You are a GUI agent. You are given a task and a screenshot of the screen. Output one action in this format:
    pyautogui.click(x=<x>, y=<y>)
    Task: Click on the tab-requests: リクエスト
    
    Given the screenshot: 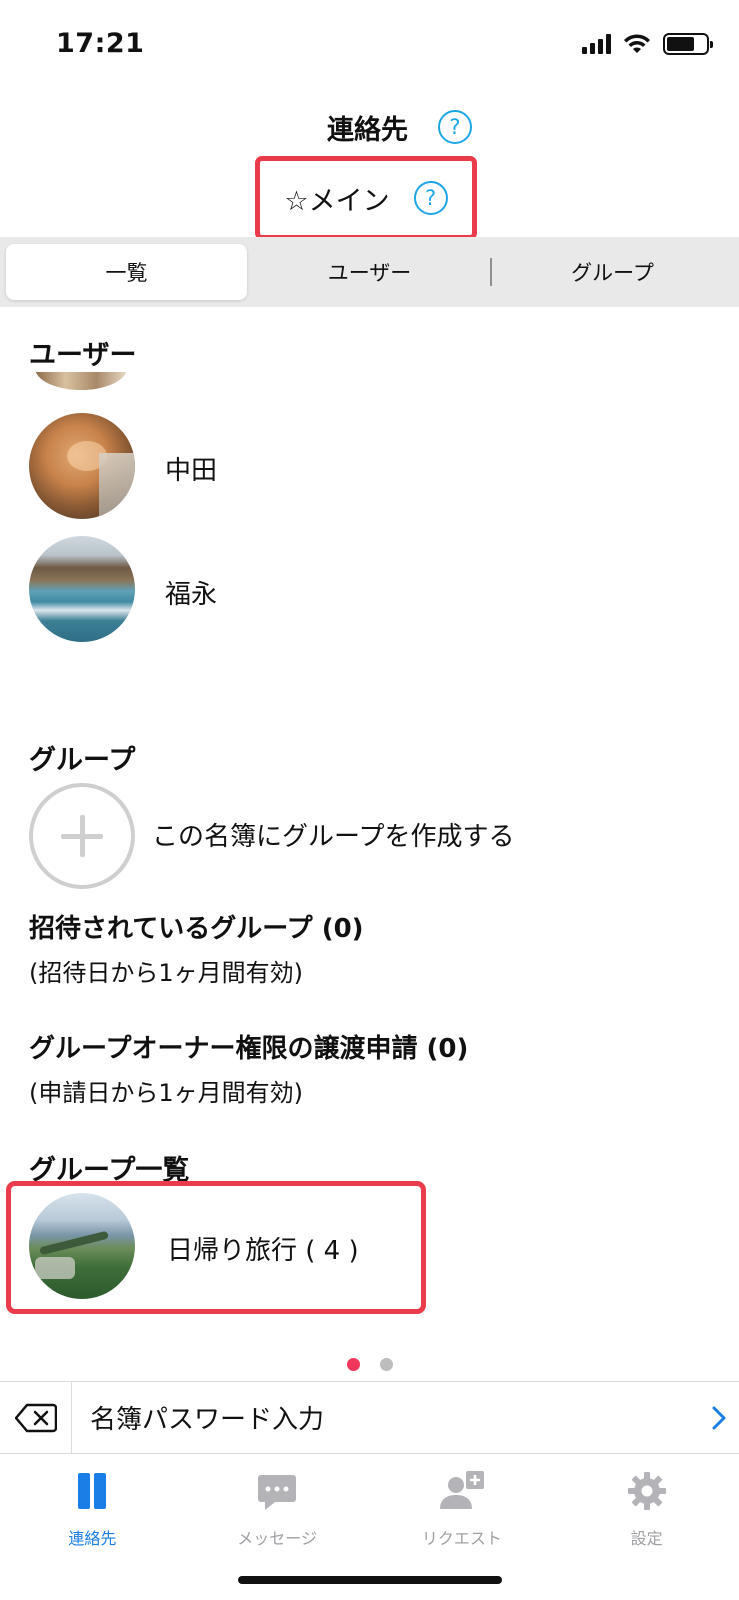 What is the action you would take?
    pyautogui.click(x=462, y=1505)
    